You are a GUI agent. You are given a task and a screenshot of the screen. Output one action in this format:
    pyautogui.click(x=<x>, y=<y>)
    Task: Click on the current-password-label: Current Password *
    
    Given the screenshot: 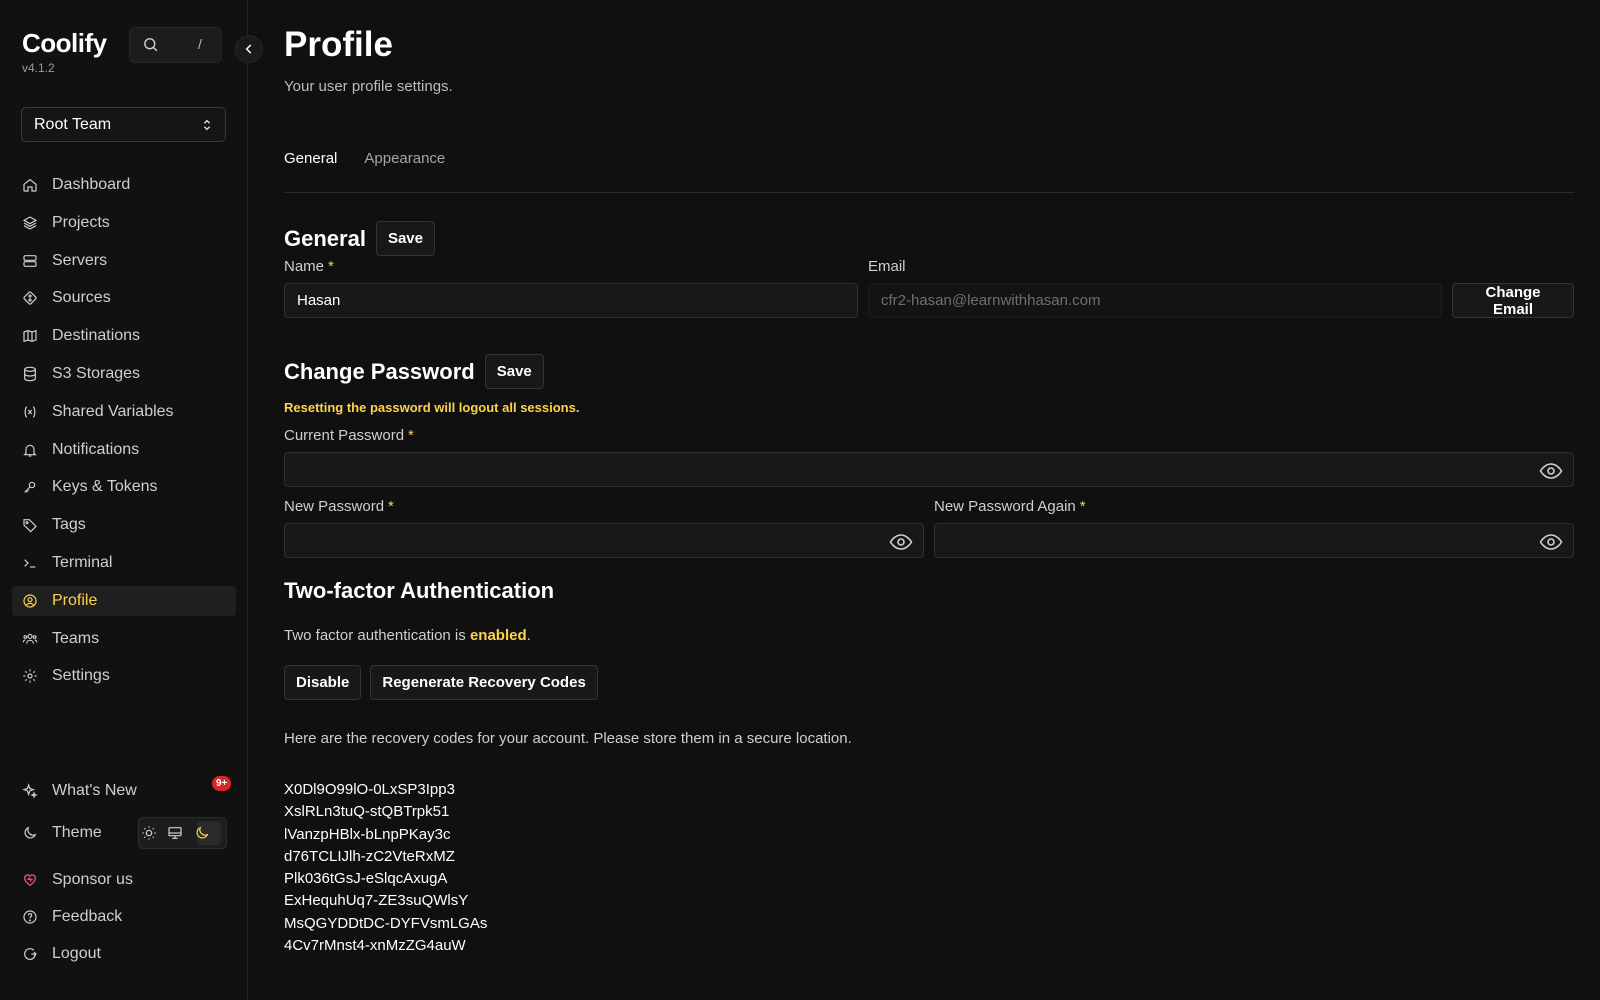 What is the action you would take?
    pyautogui.click(x=349, y=435)
    